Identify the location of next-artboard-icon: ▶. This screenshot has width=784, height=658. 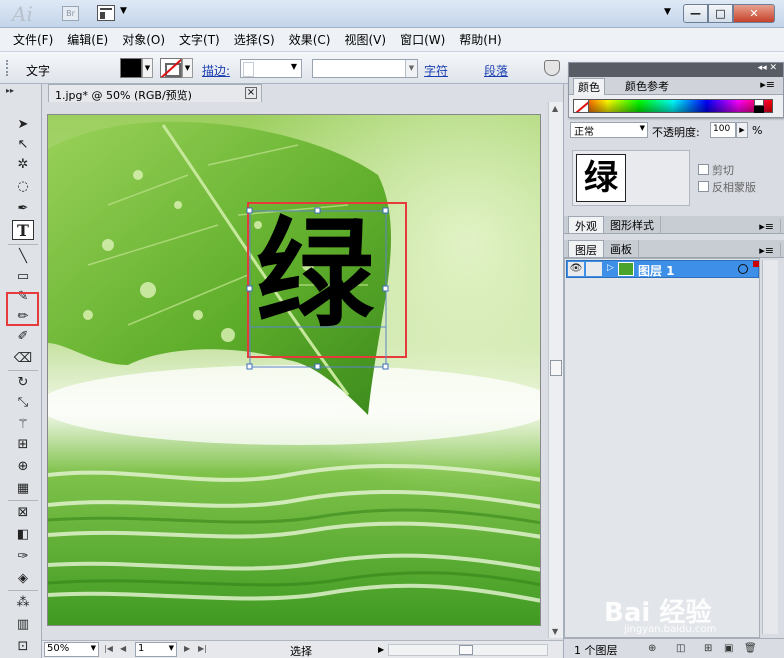
(187, 648).